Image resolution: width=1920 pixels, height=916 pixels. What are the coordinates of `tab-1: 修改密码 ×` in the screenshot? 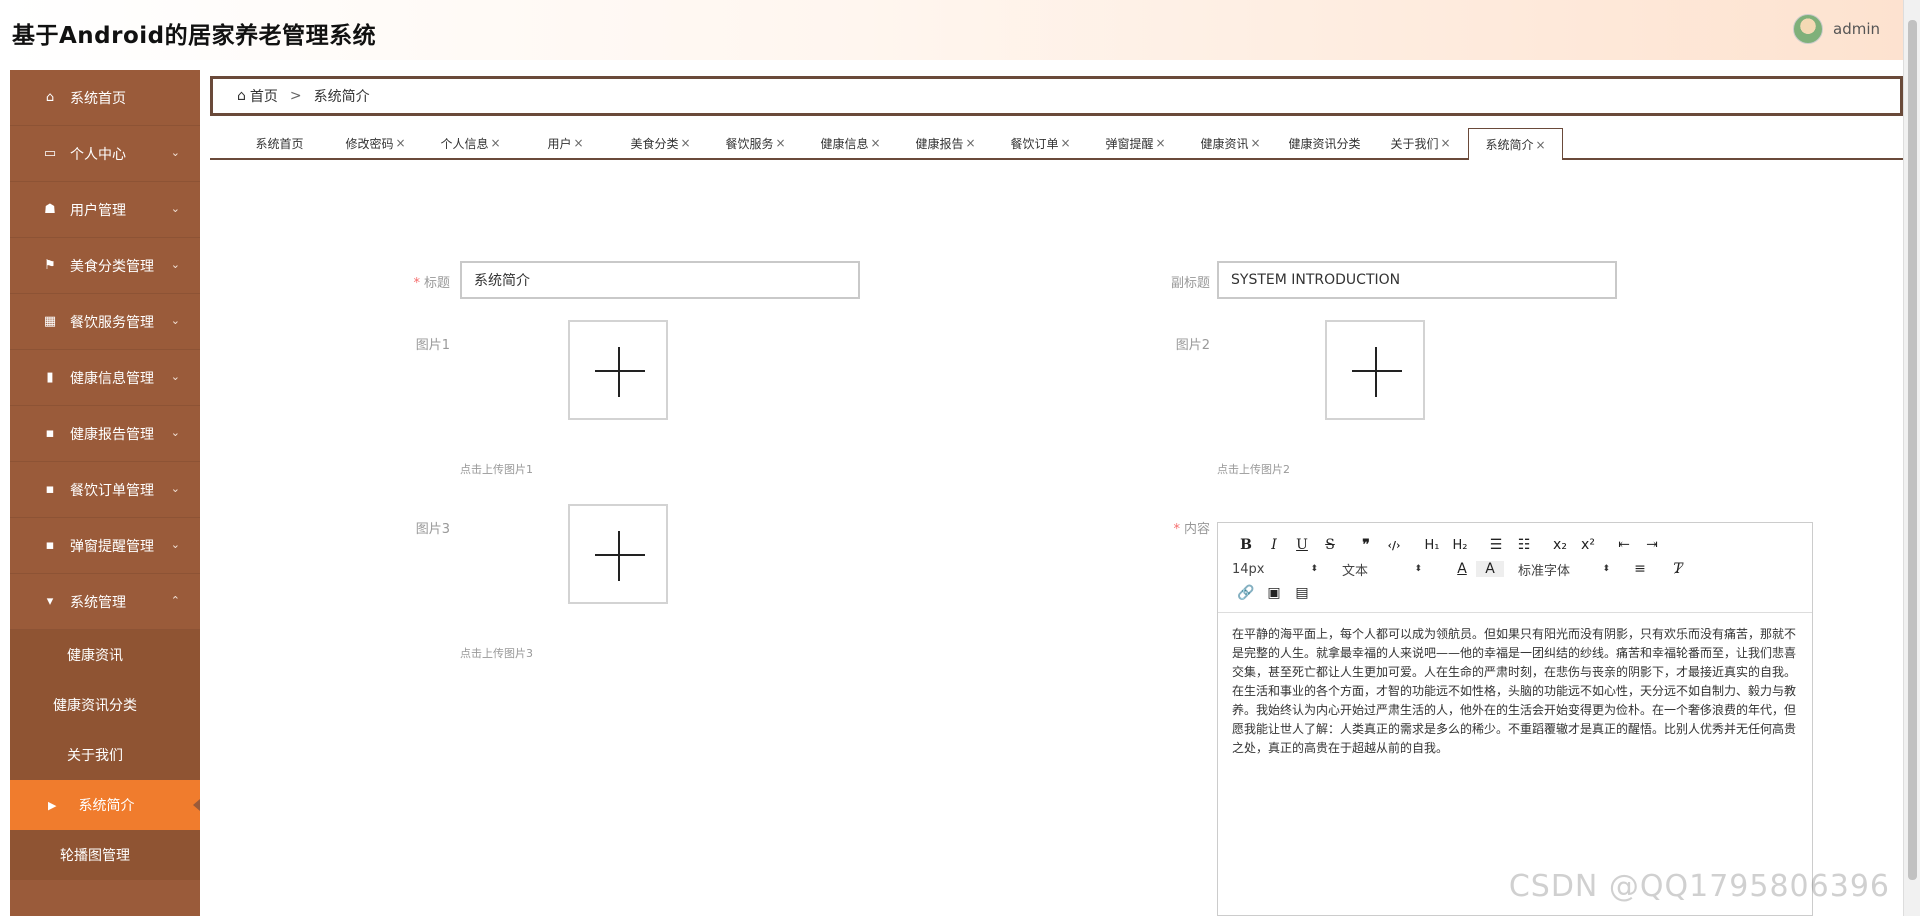 It's located at (375, 143).